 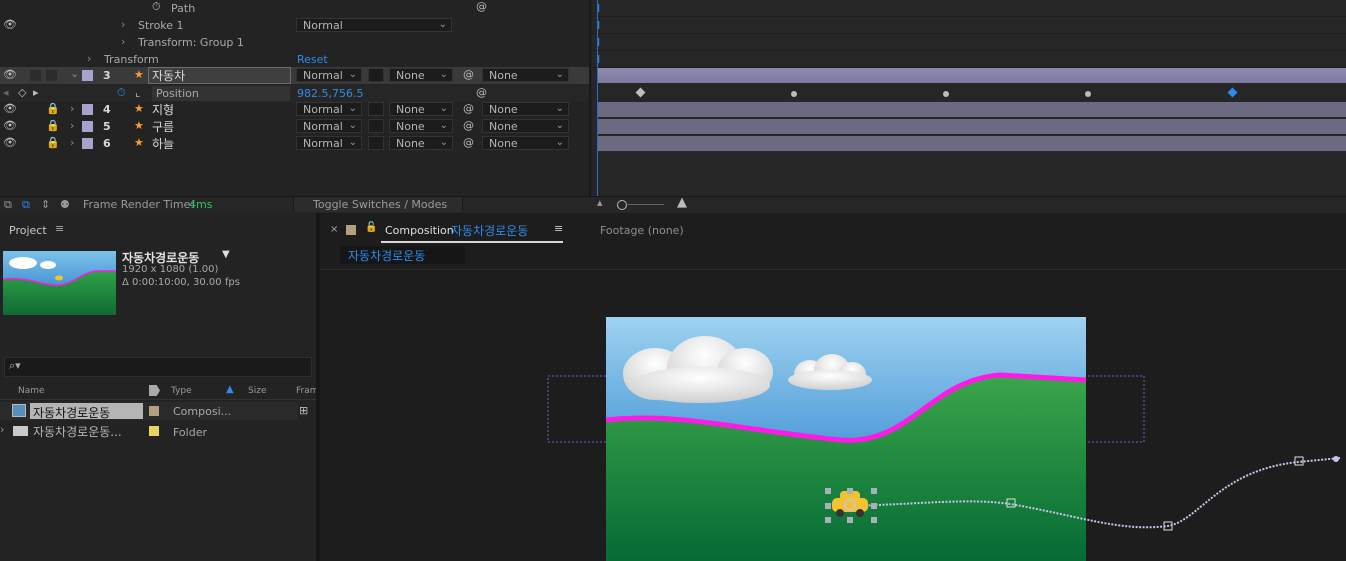 I want to click on footage-tab: Footage (none), so click(x=642, y=230).